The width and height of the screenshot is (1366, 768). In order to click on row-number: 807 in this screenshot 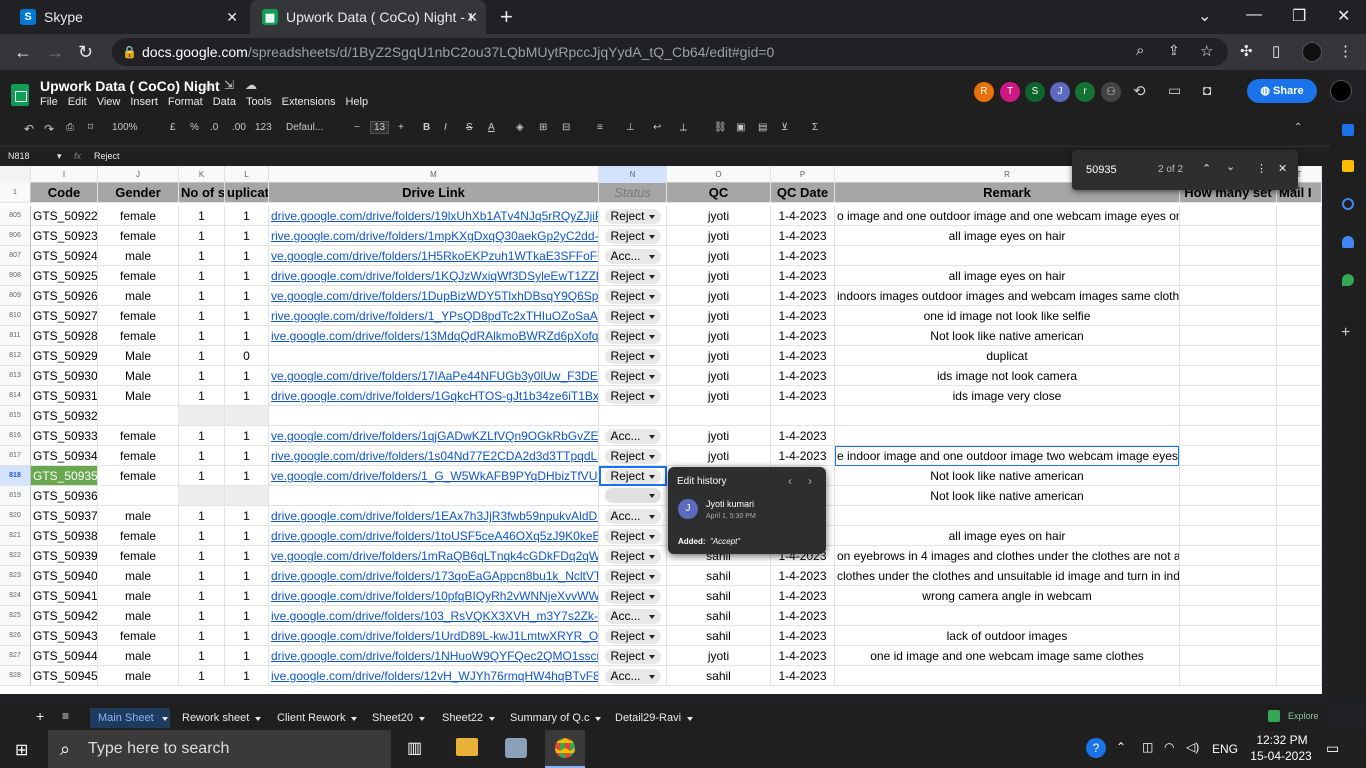, I will do `click(15, 256)`.